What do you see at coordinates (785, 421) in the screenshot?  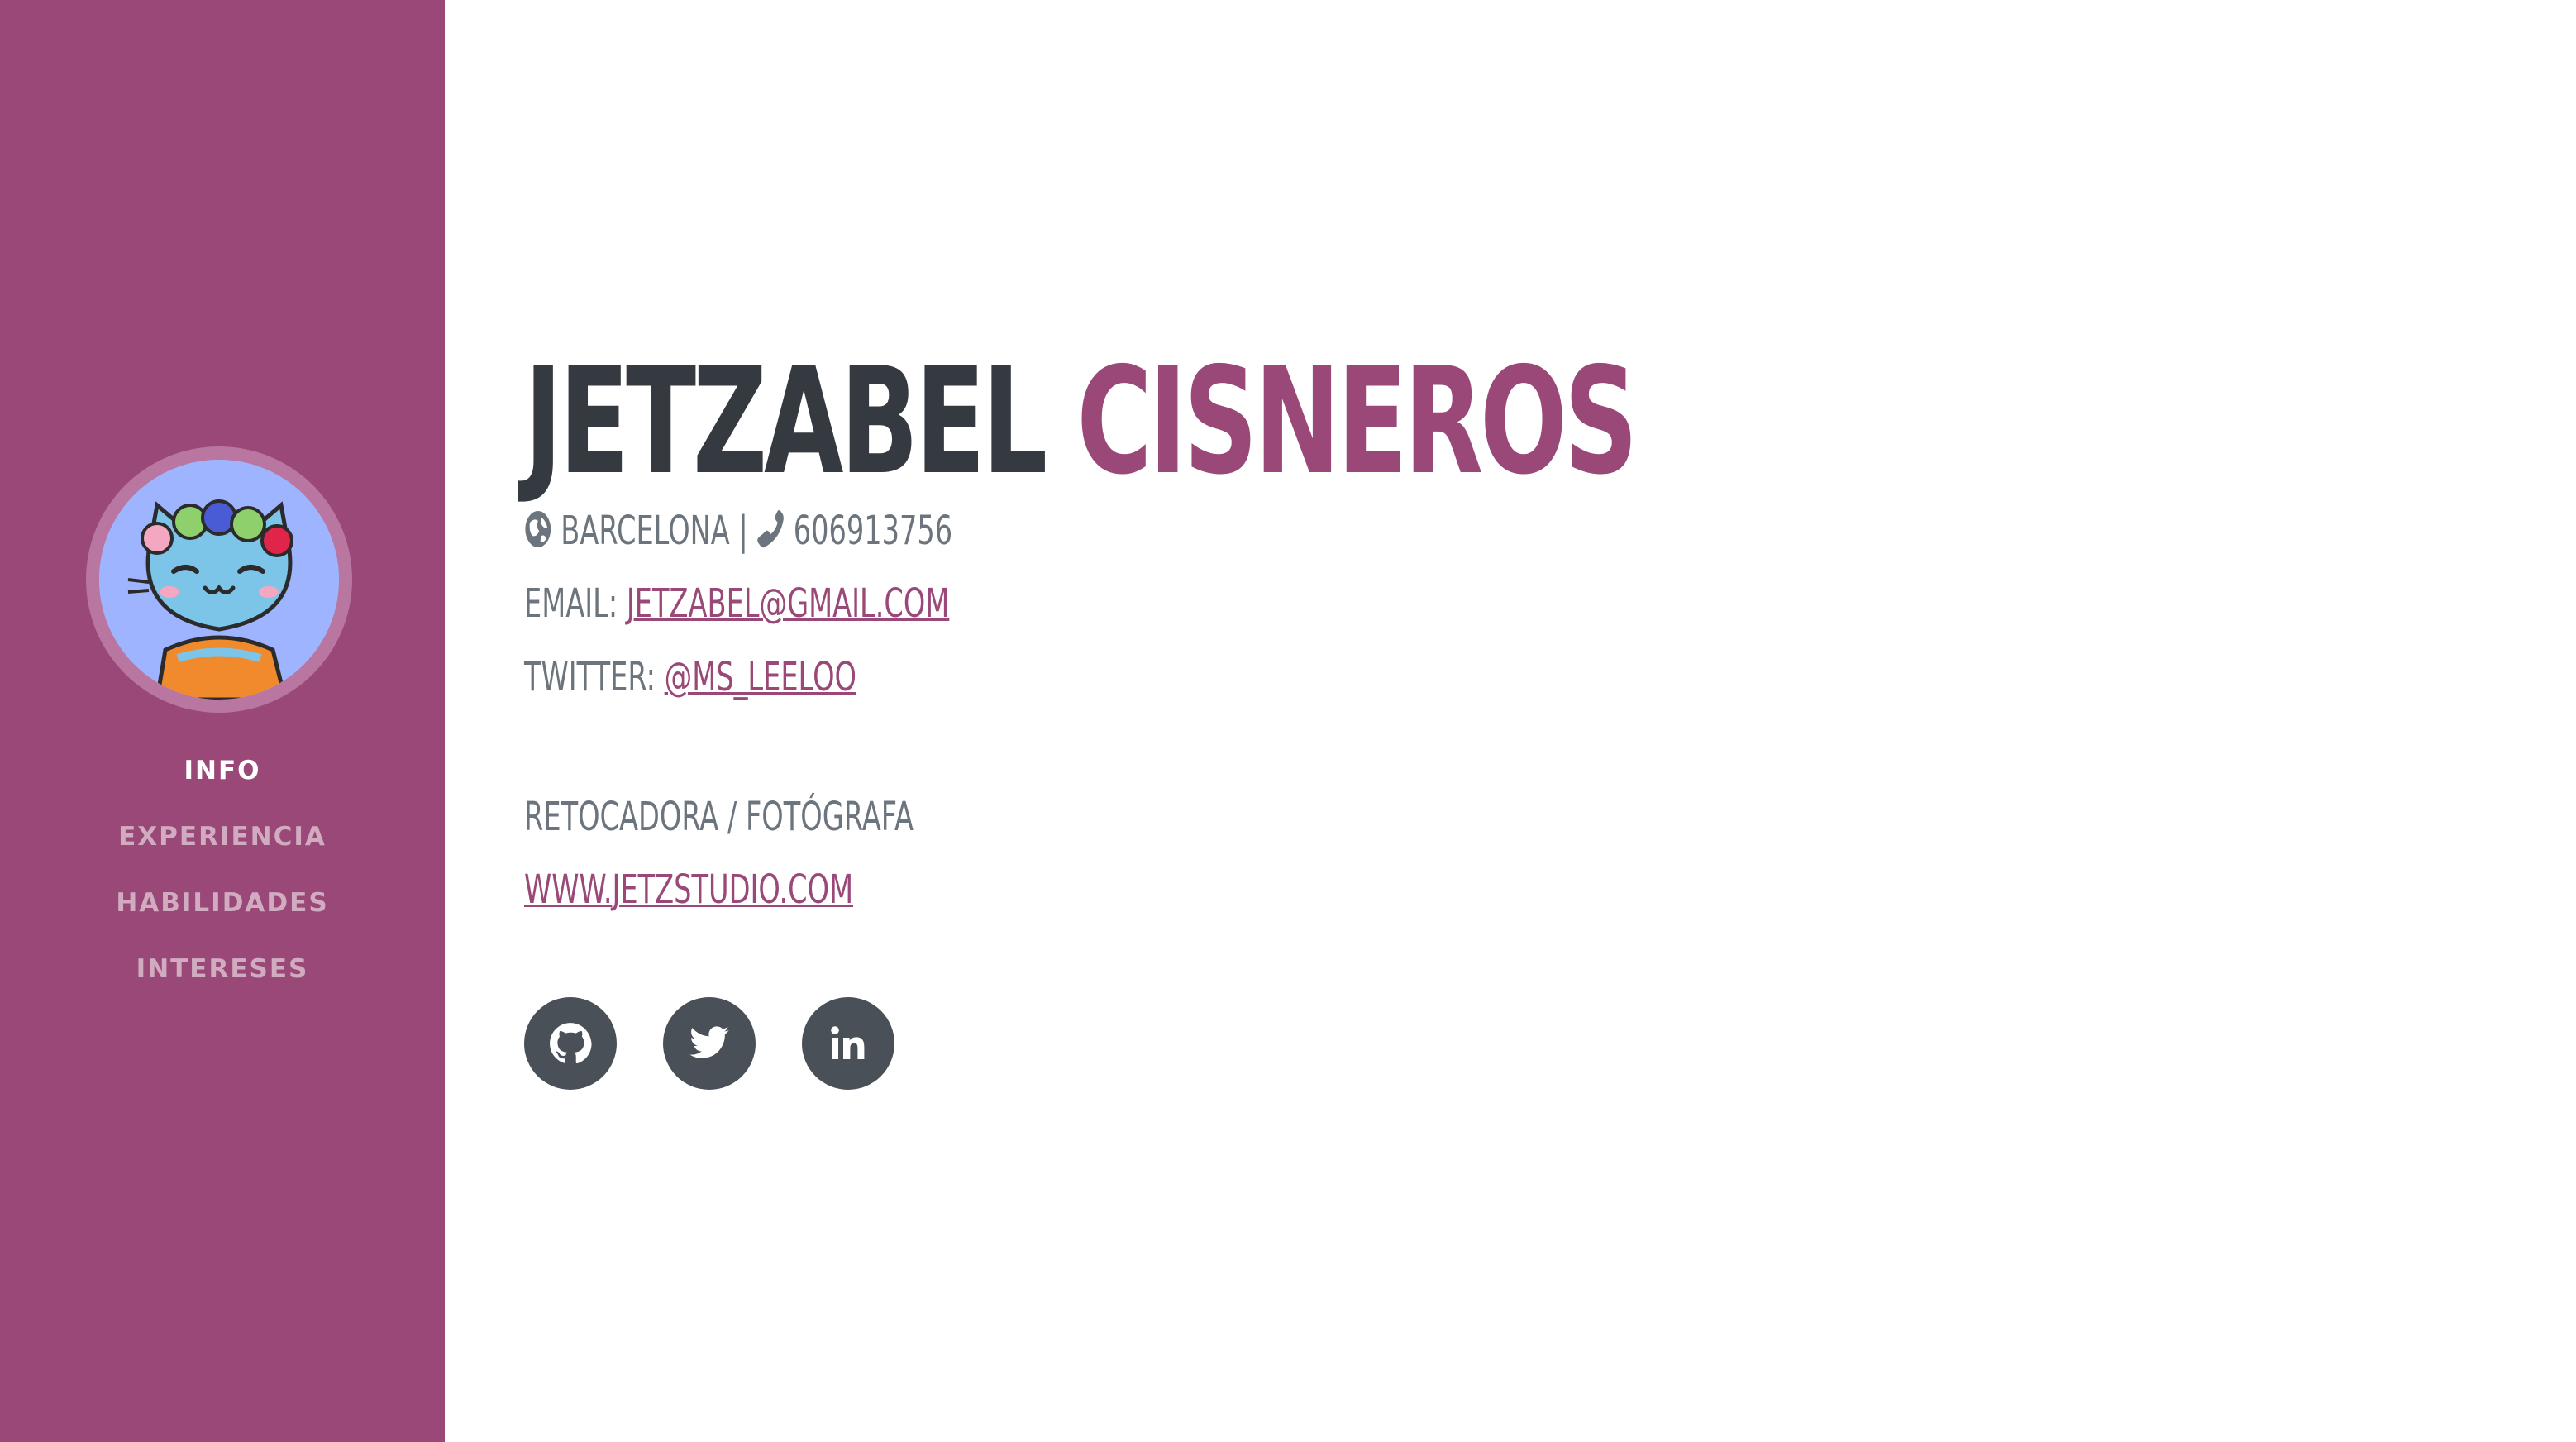 I see `first-name: JETZABEL` at bounding box center [785, 421].